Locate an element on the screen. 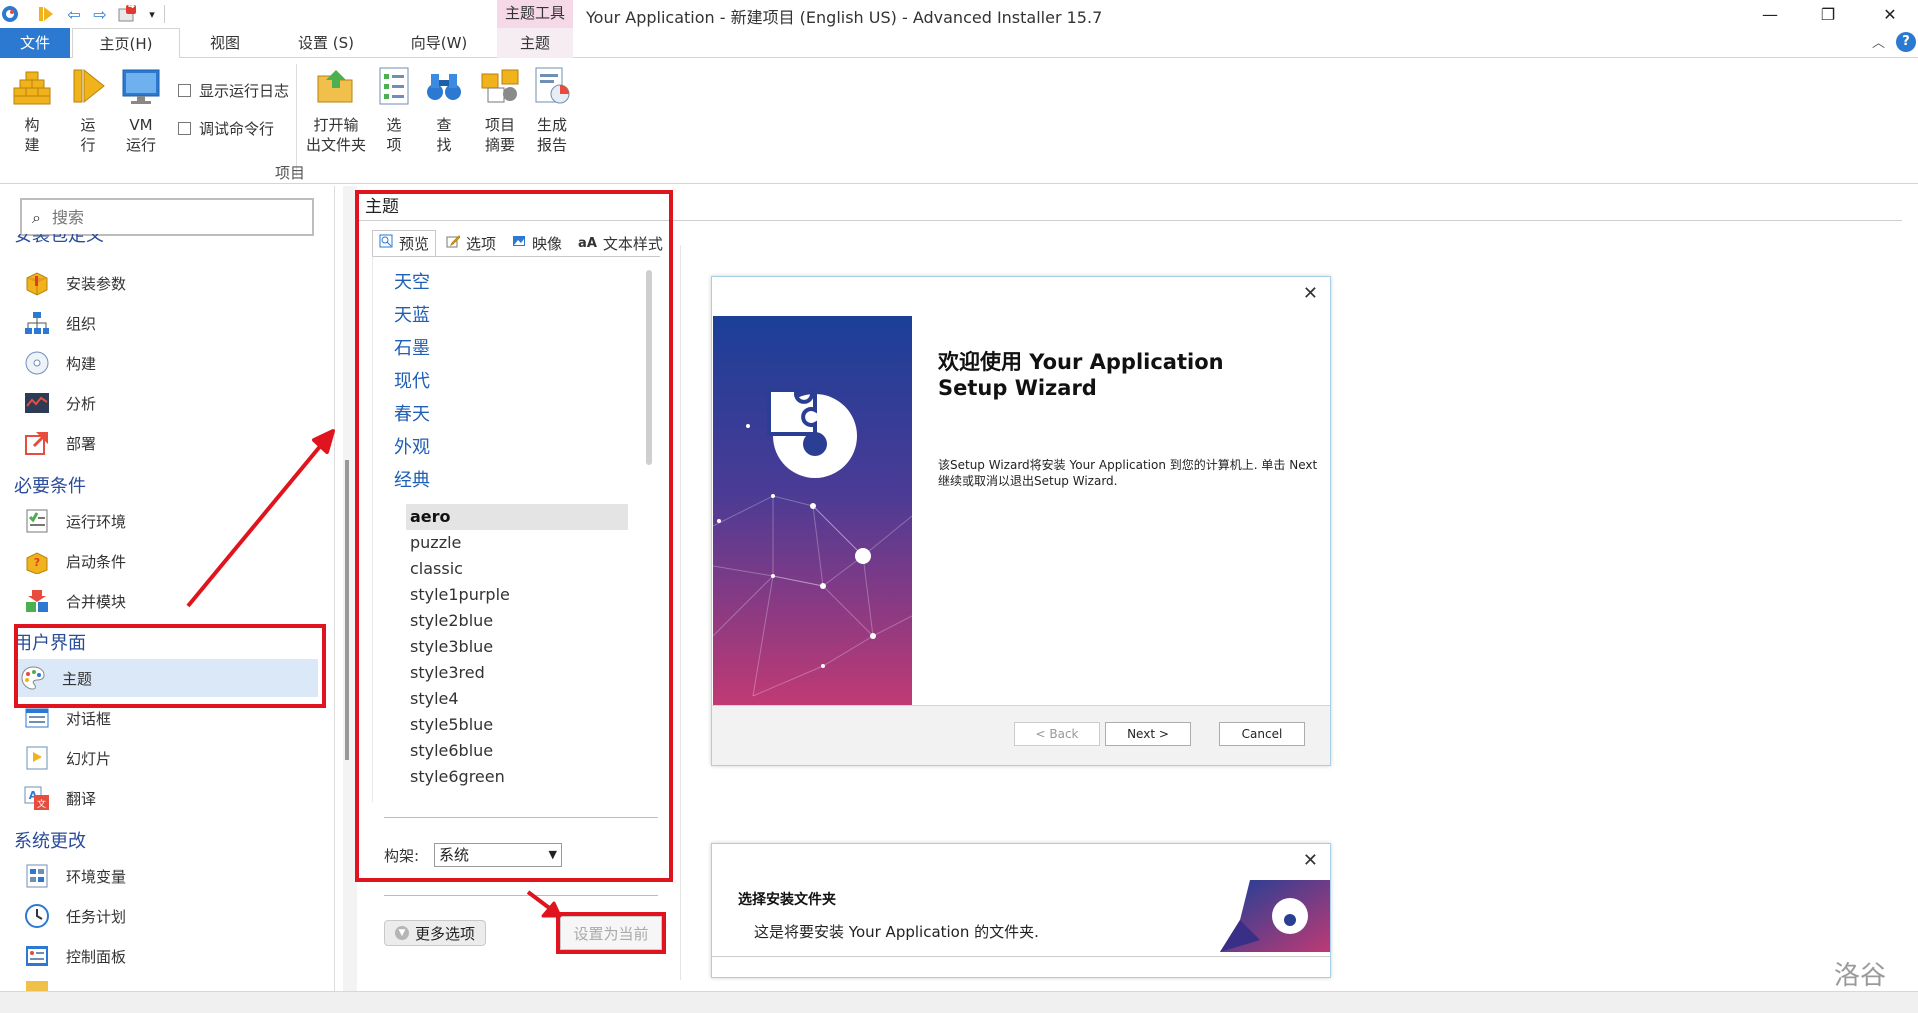  cancel-button: Cancel is located at coordinates (1262, 734).